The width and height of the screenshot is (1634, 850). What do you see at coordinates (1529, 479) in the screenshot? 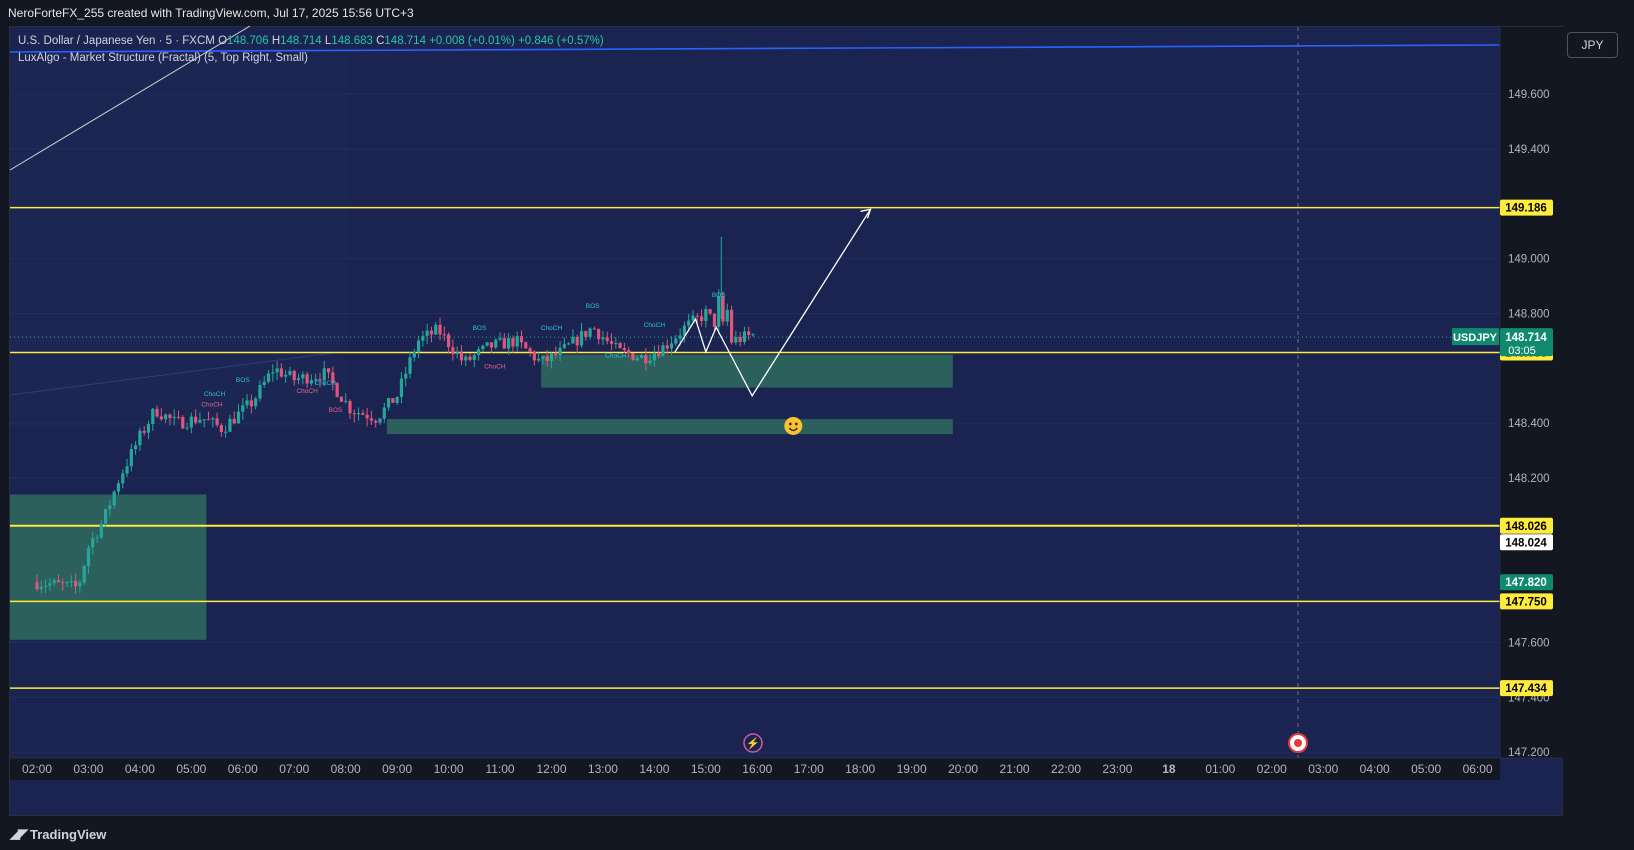
I see `price-tick: 148.200` at bounding box center [1529, 479].